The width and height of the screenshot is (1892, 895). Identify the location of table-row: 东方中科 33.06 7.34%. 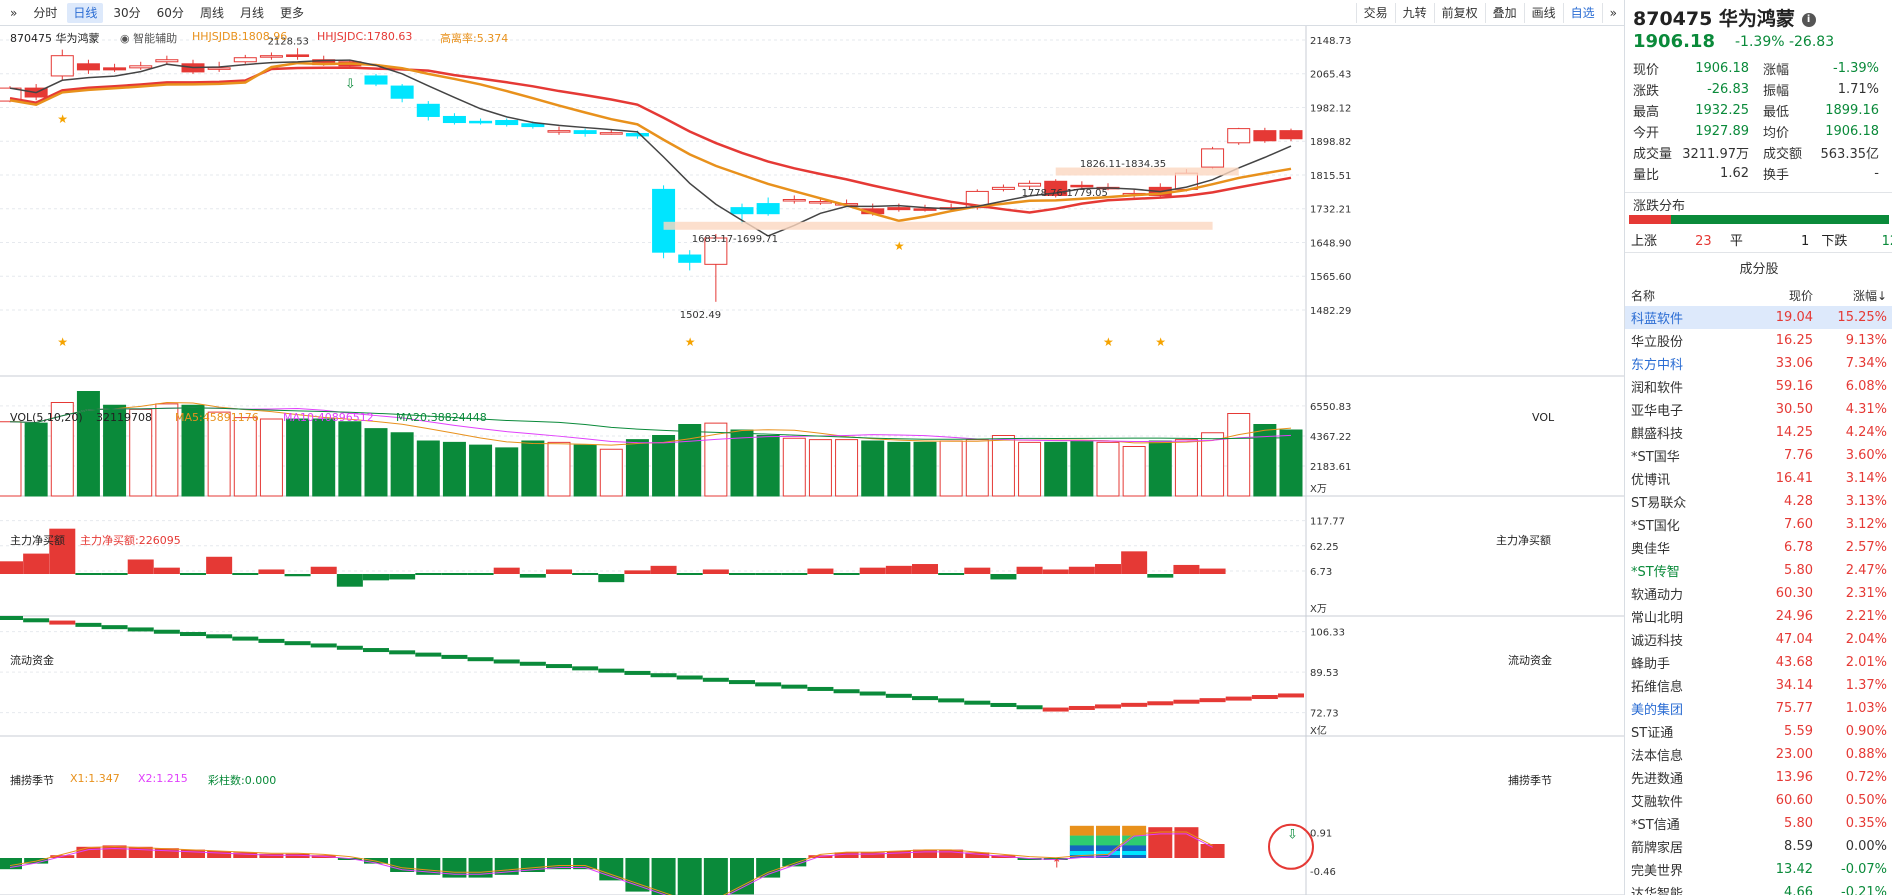
(1758, 363).